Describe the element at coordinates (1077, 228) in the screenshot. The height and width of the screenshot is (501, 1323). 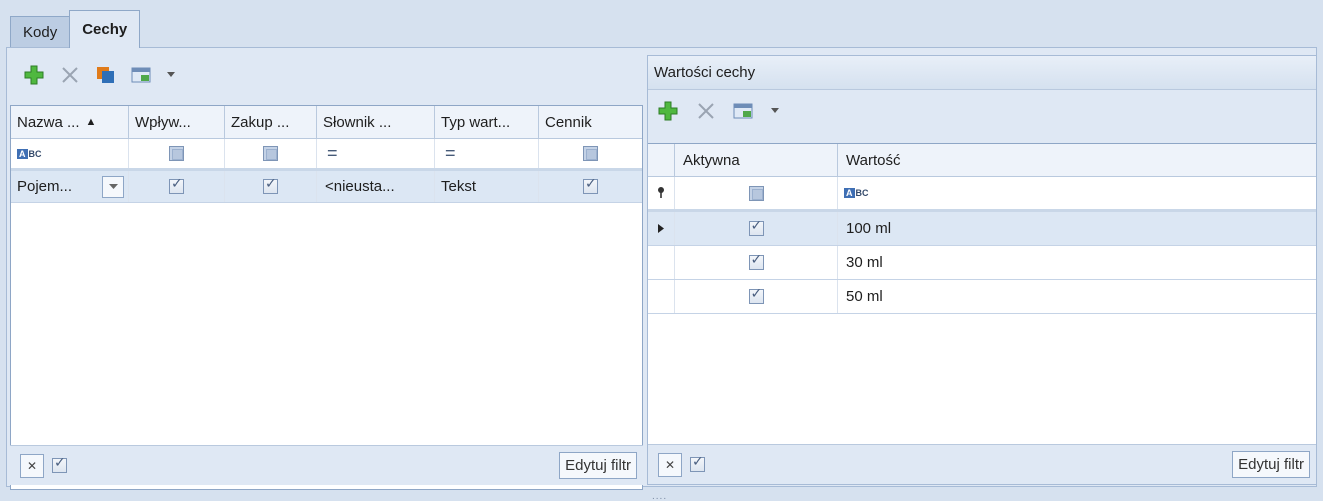
I see `cell-wartosc: 100 ml` at that location.